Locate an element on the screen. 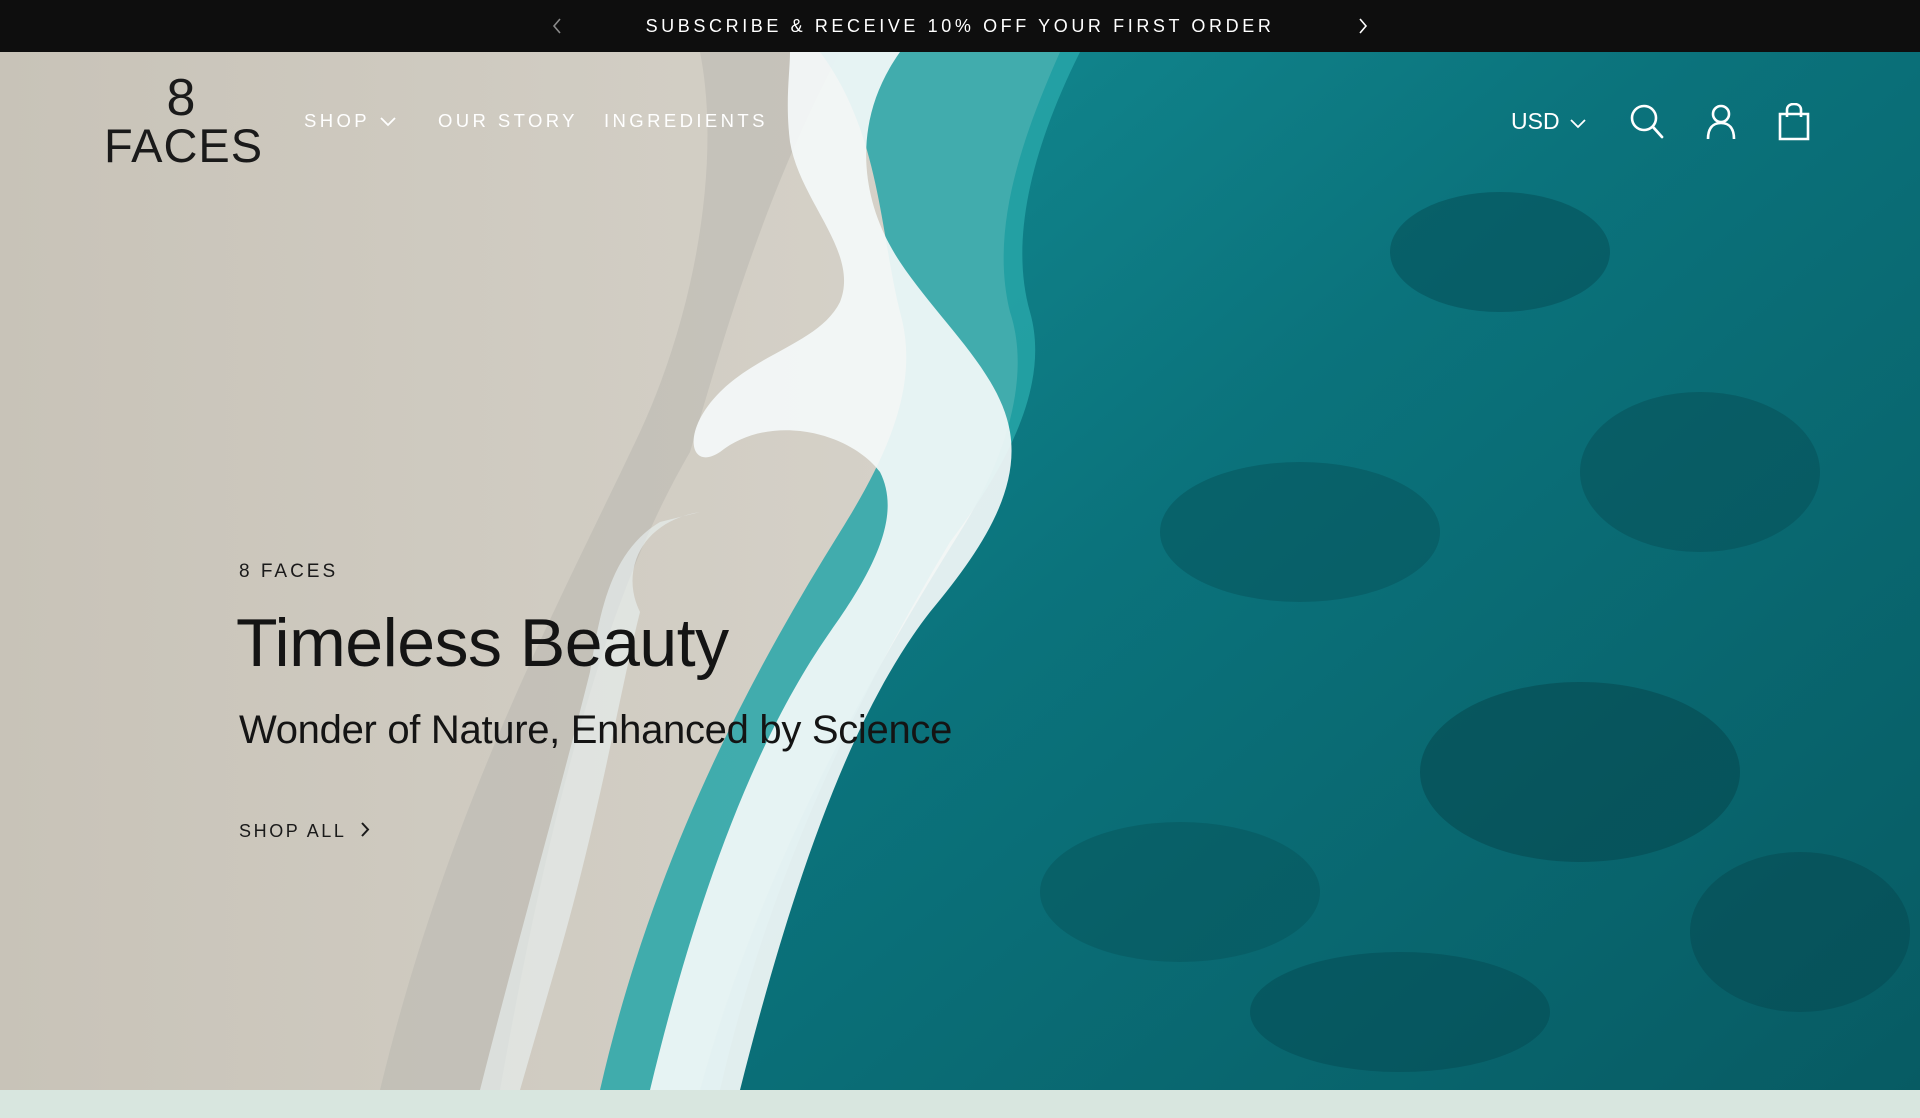  nav-item-shop: SHOP is located at coordinates (350, 121).